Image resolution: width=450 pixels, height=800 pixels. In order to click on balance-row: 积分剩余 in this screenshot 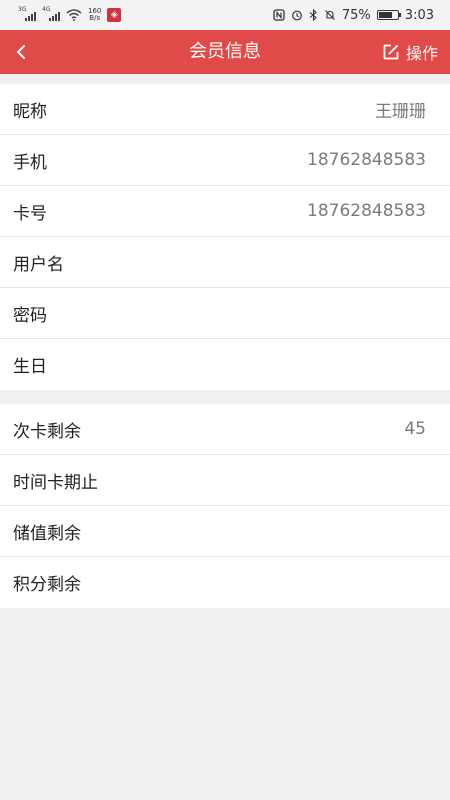, I will do `click(225, 582)`.